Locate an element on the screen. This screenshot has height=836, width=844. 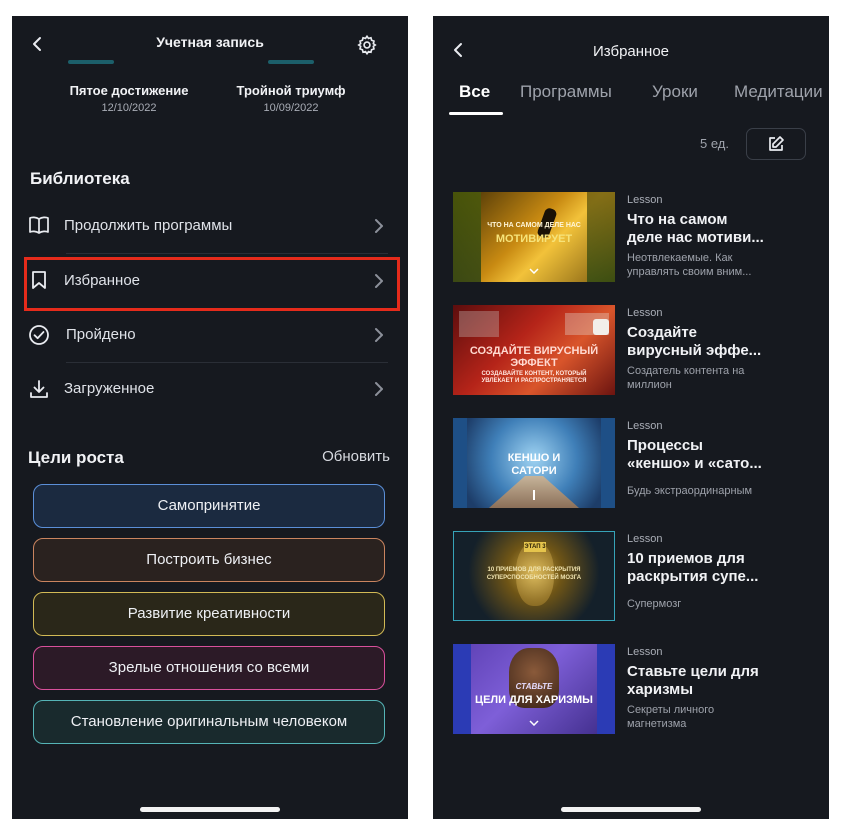
goal-chip: Самопринятие is located at coordinates (209, 506).